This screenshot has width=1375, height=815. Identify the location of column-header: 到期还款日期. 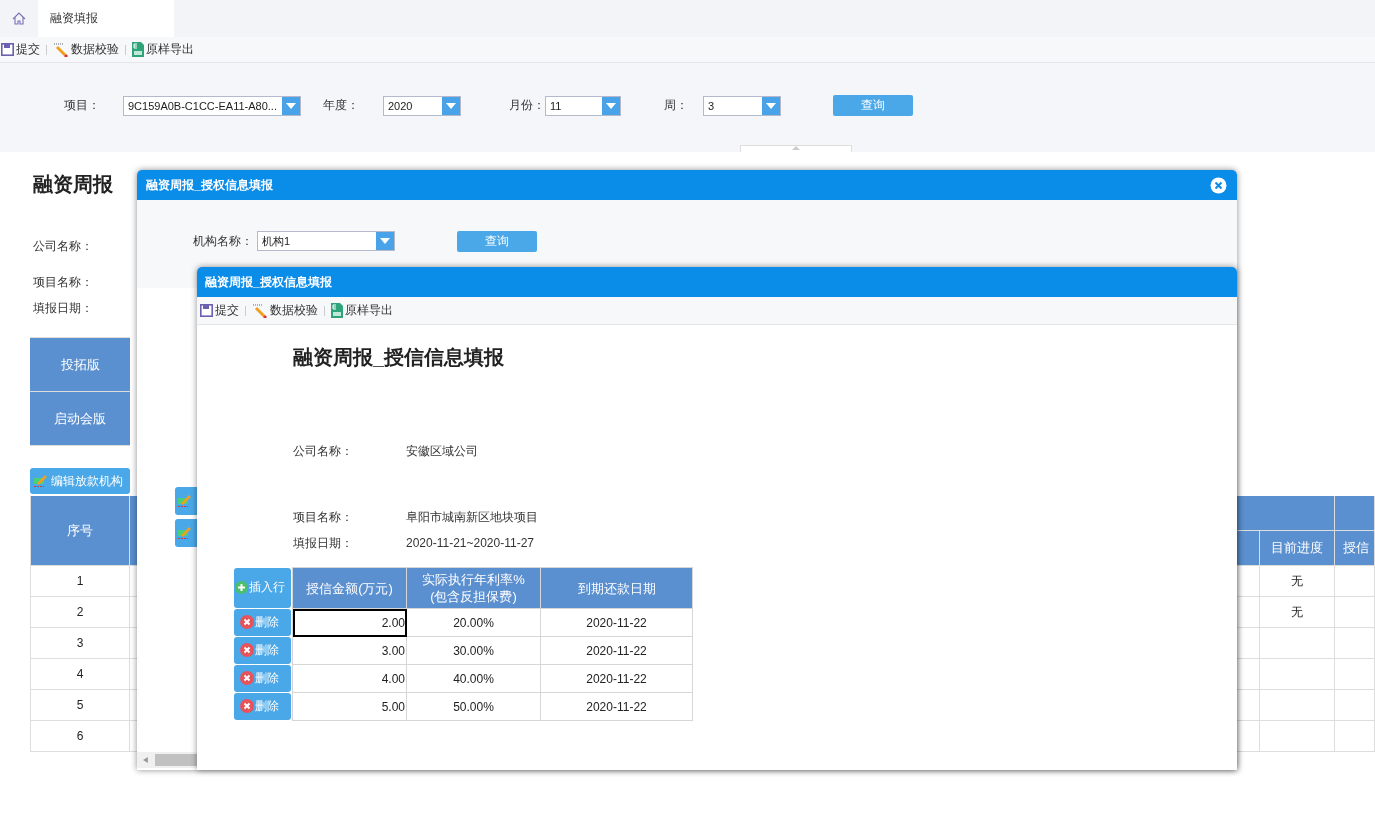
(616, 588).